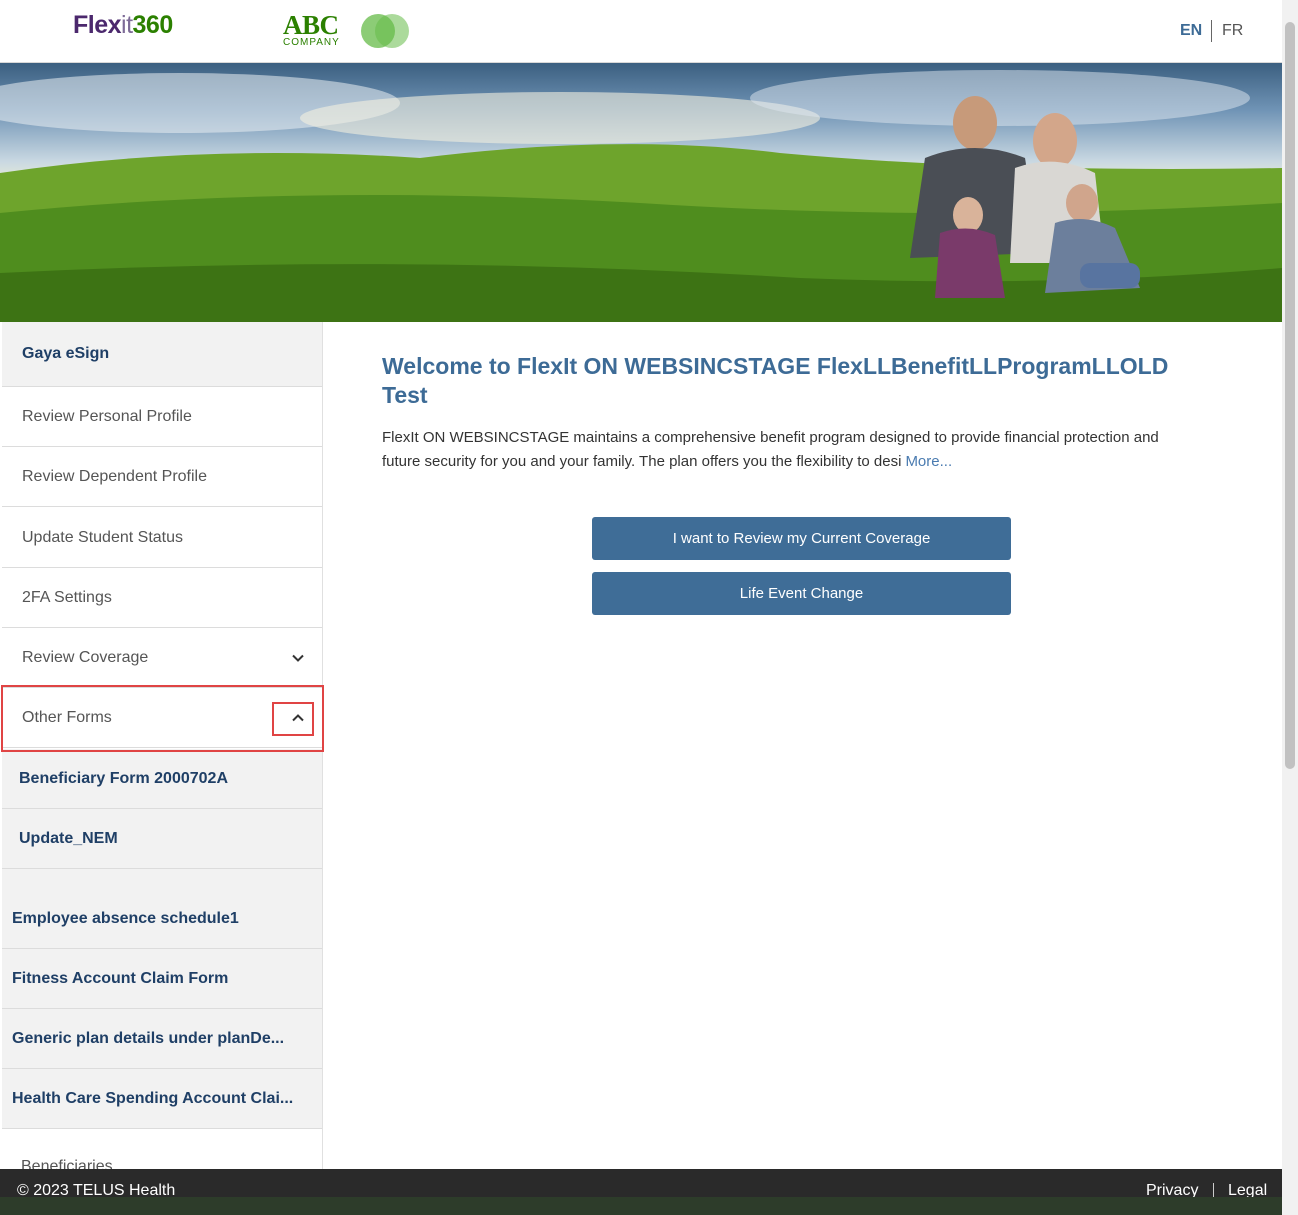 The height and width of the screenshot is (1215, 1298). What do you see at coordinates (162, 874) in the screenshot?
I see `sidebar-spacer` at bounding box center [162, 874].